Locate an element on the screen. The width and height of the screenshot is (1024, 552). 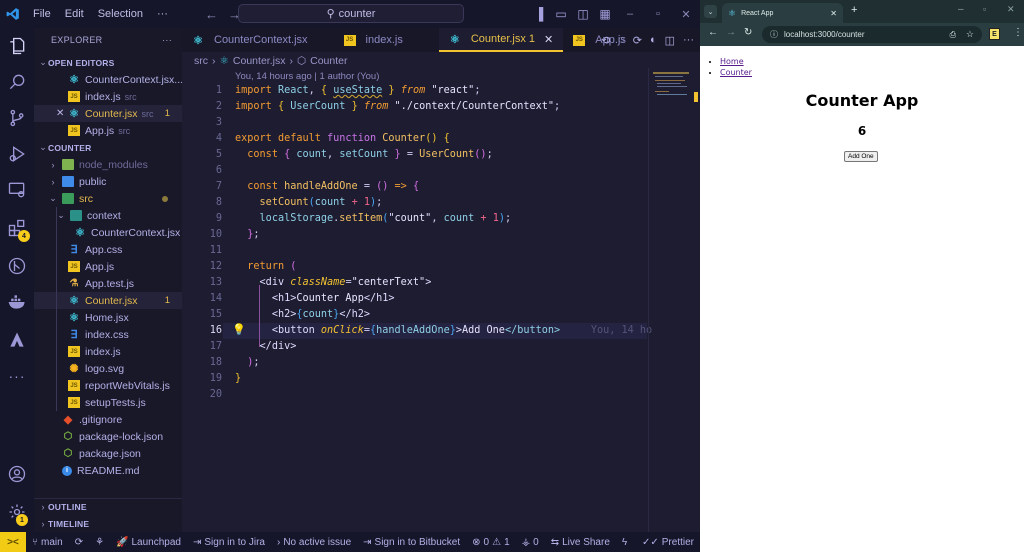
counter-link: Counter is located at coordinates (736, 72).